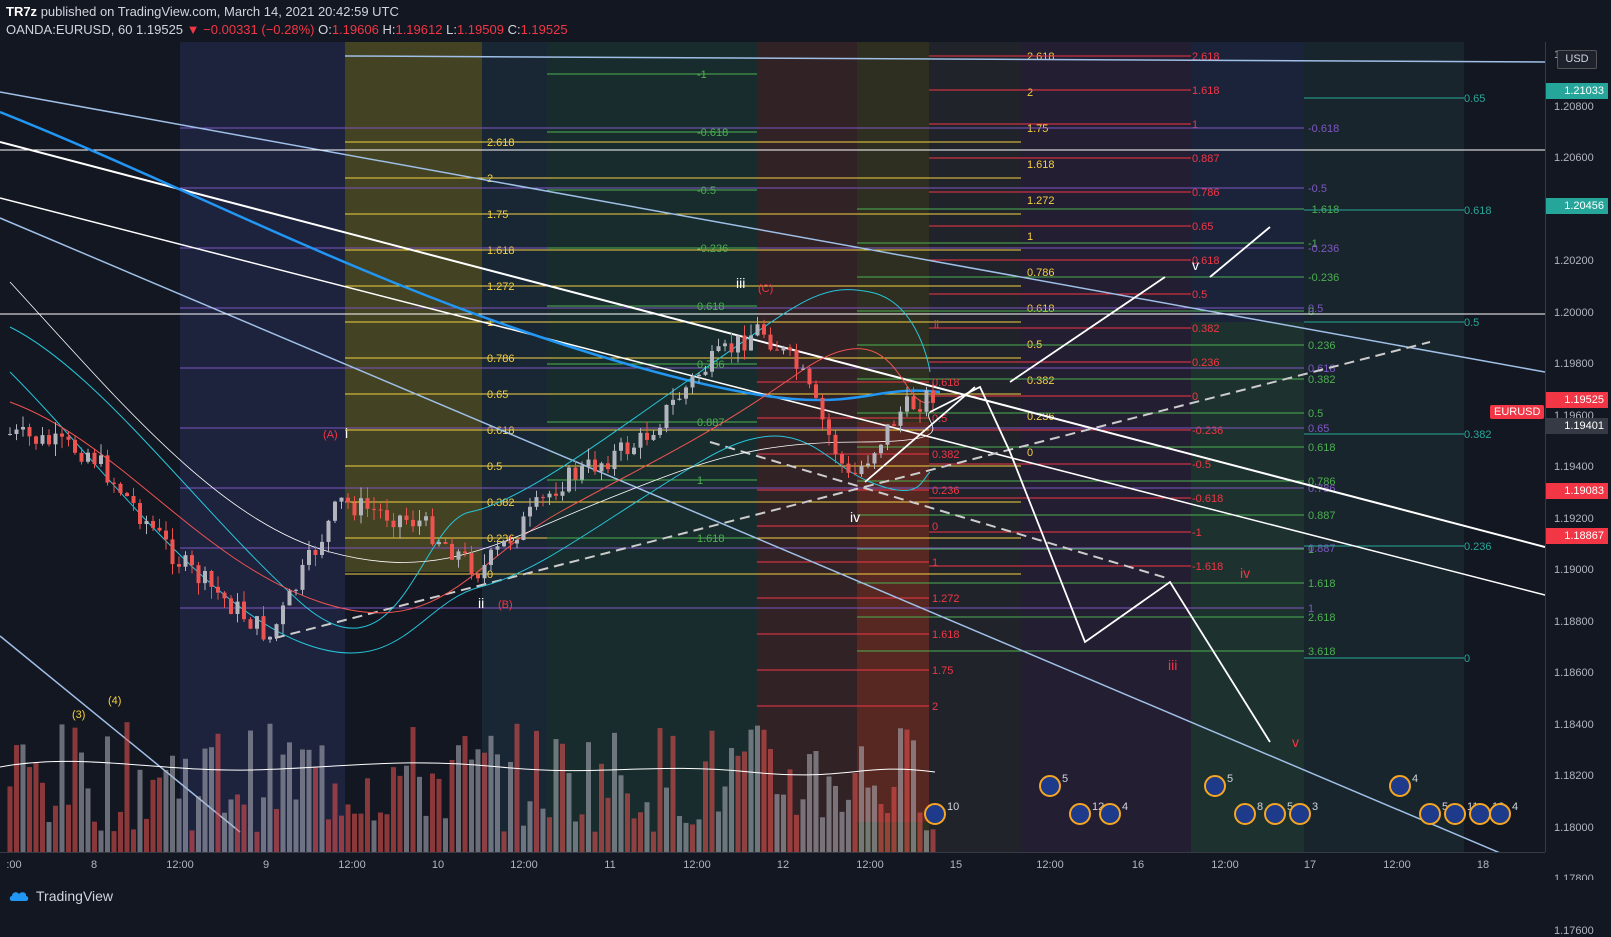  I want to click on fib-purple-right-label: -0.236, so click(1323, 249).